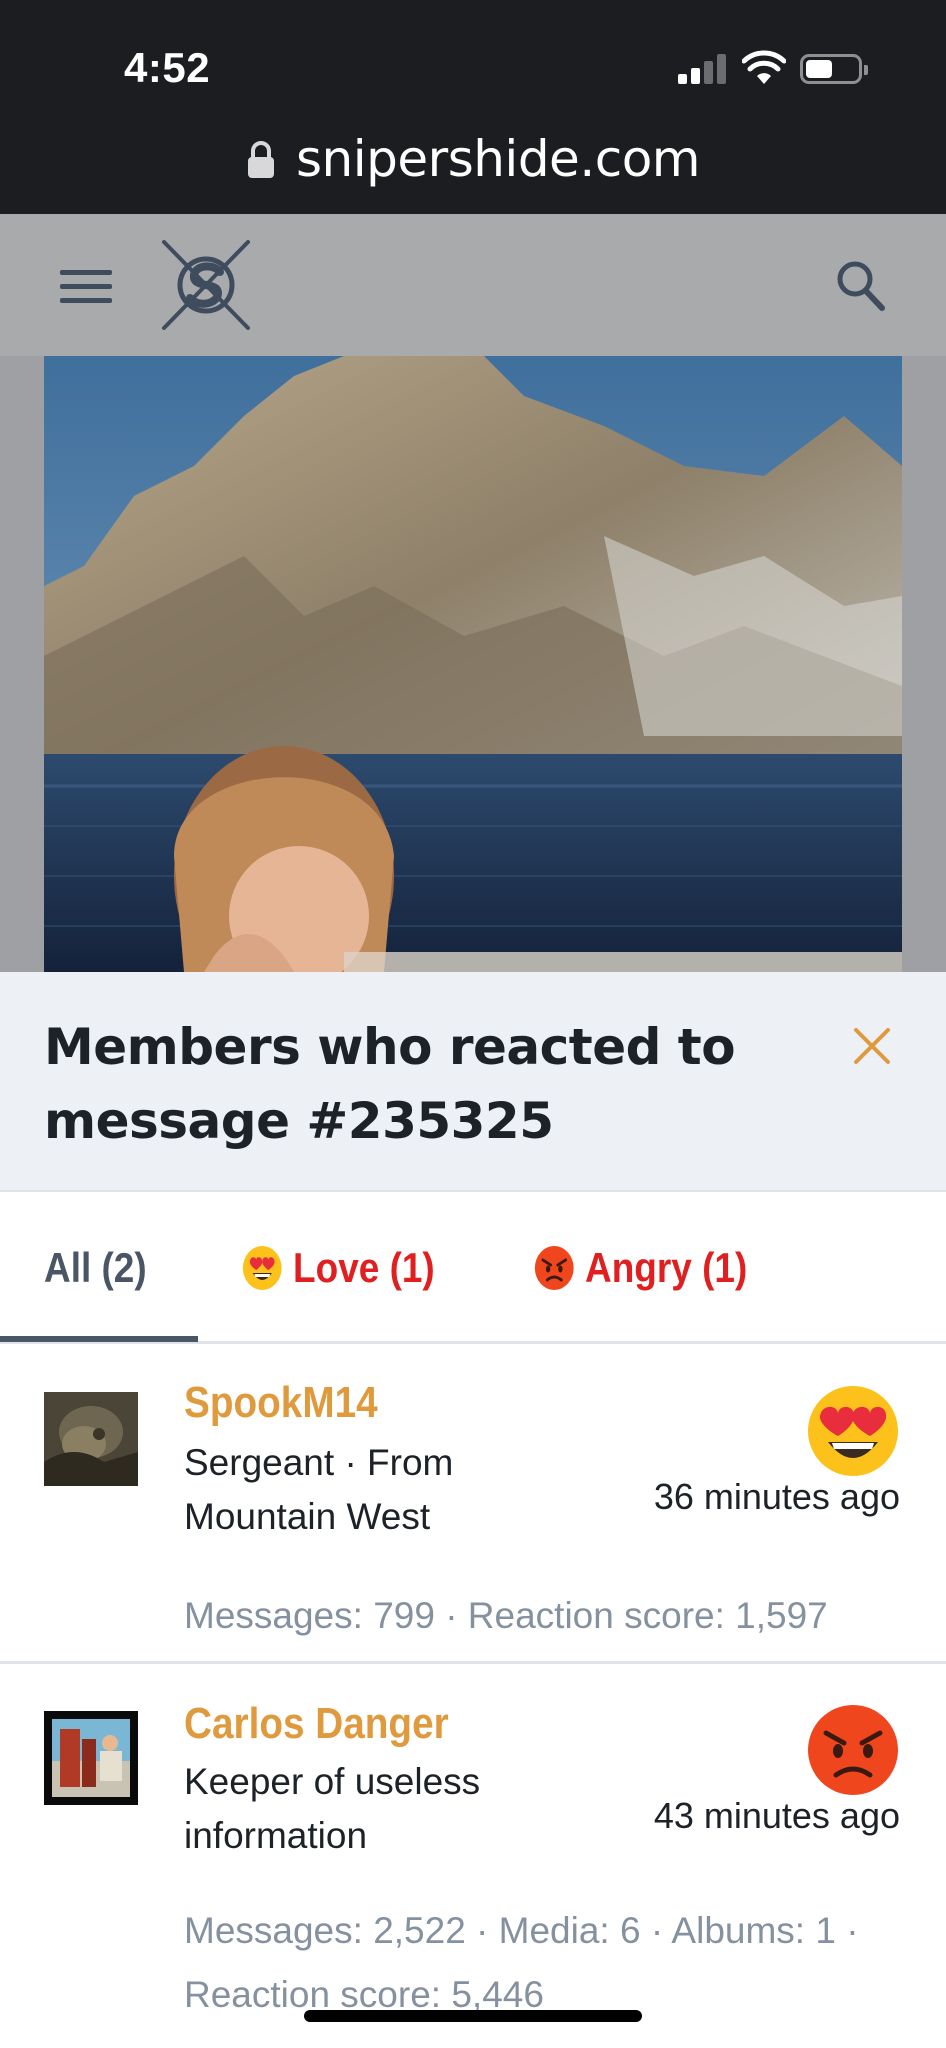 The image size is (946, 2048). Describe the element at coordinates (702, 68) in the screenshot. I see `cellular-signal-icon` at that location.